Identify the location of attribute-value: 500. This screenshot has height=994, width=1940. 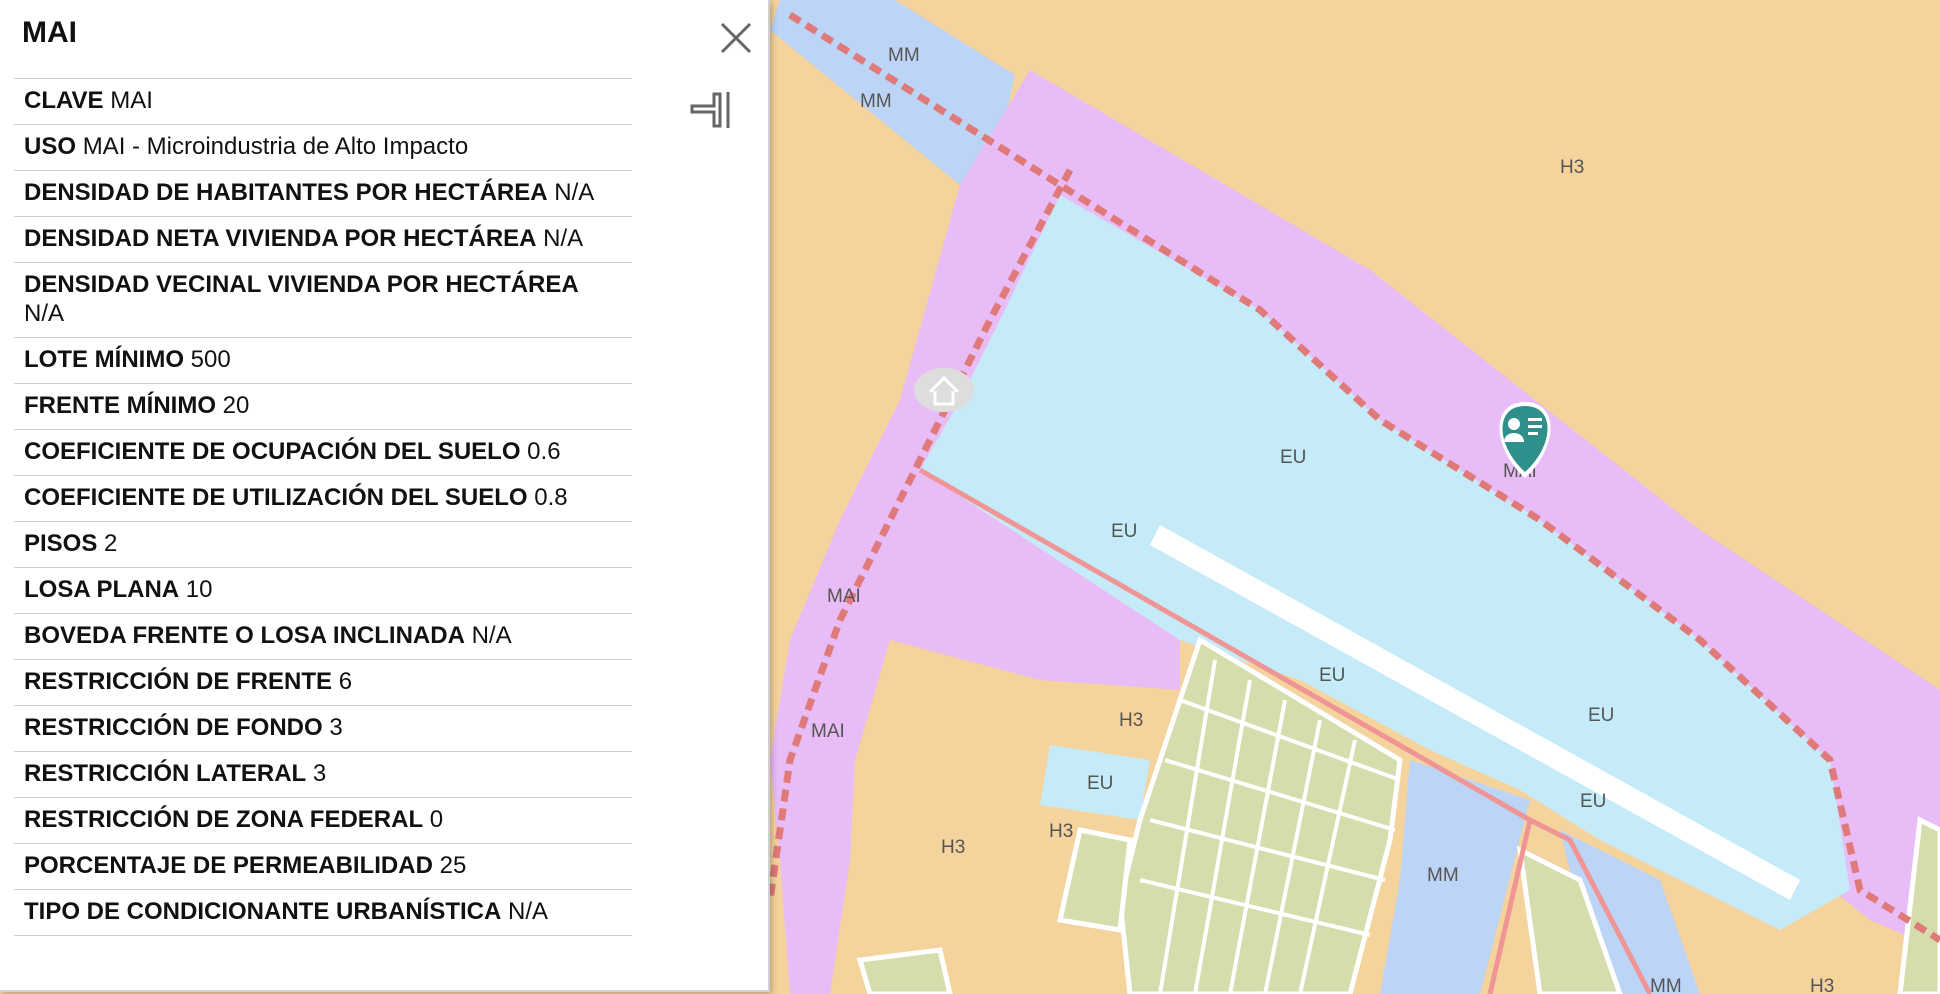
(210, 359).